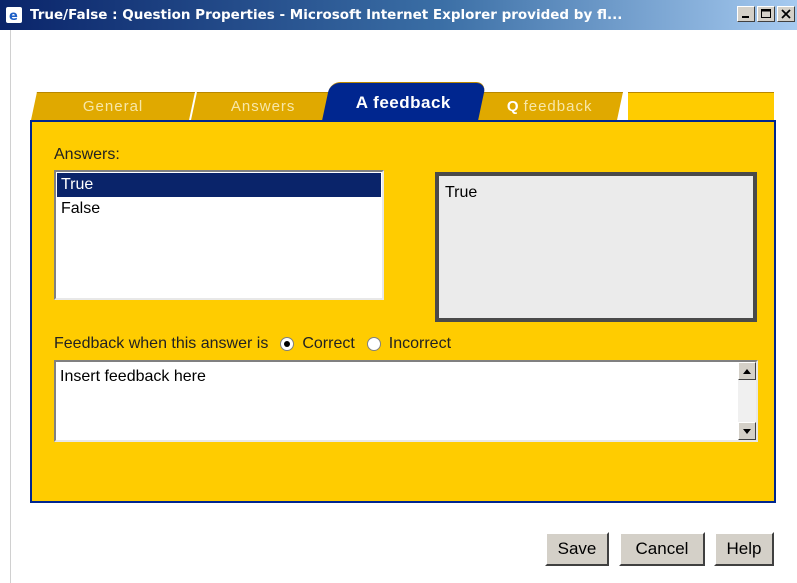 This screenshot has width=797, height=583. What do you see at coordinates (219, 209) in the screenshot?
I see `answer-item-false: False` at bounding box center [219, 209].